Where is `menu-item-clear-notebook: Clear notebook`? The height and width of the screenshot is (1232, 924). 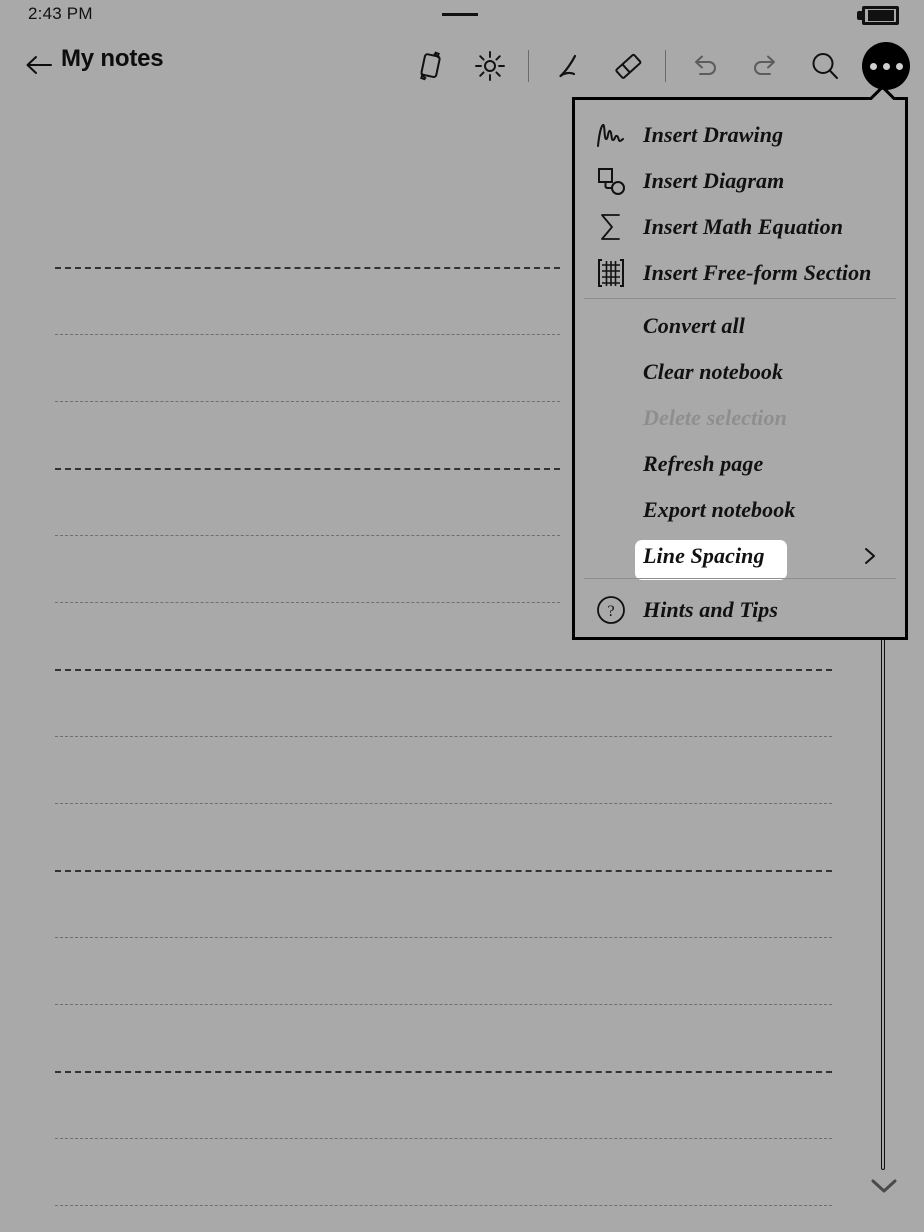 menu-item-clear-notebook: Clear notebook is located at coordinates (740, 372).